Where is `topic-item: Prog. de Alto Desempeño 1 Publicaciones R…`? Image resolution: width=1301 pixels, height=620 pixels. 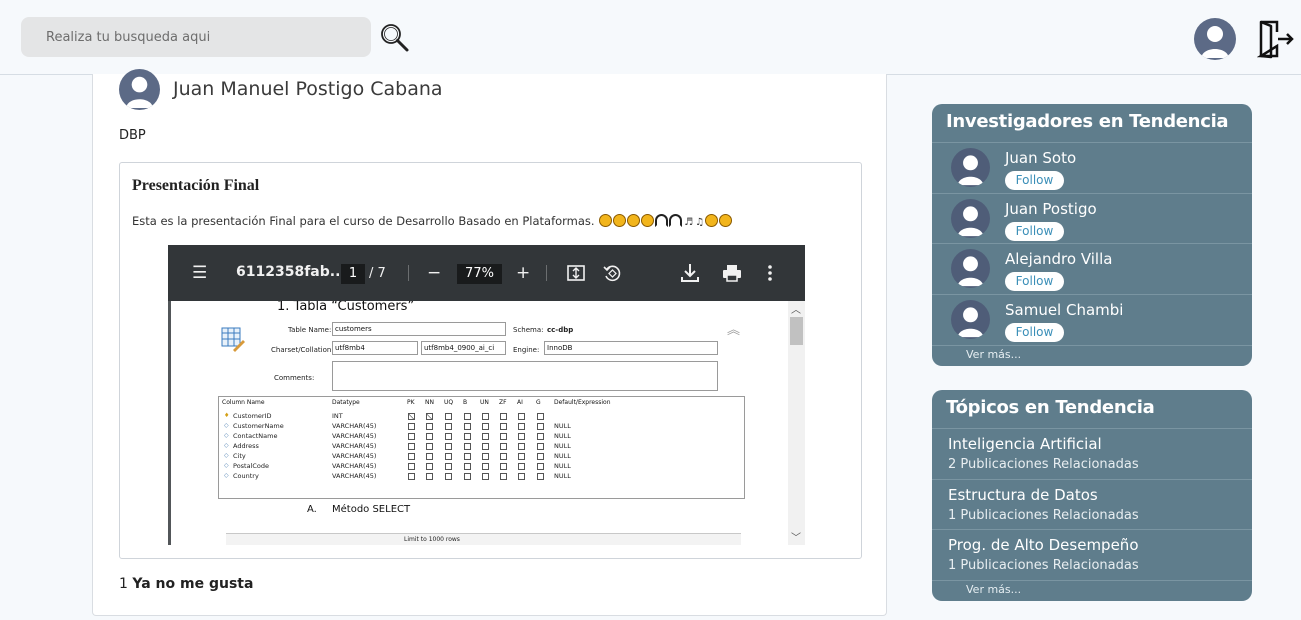 topic-item: Prog. de Alto Desempeño 1 Publicaciones R… is located at coordinates (1092, 554).